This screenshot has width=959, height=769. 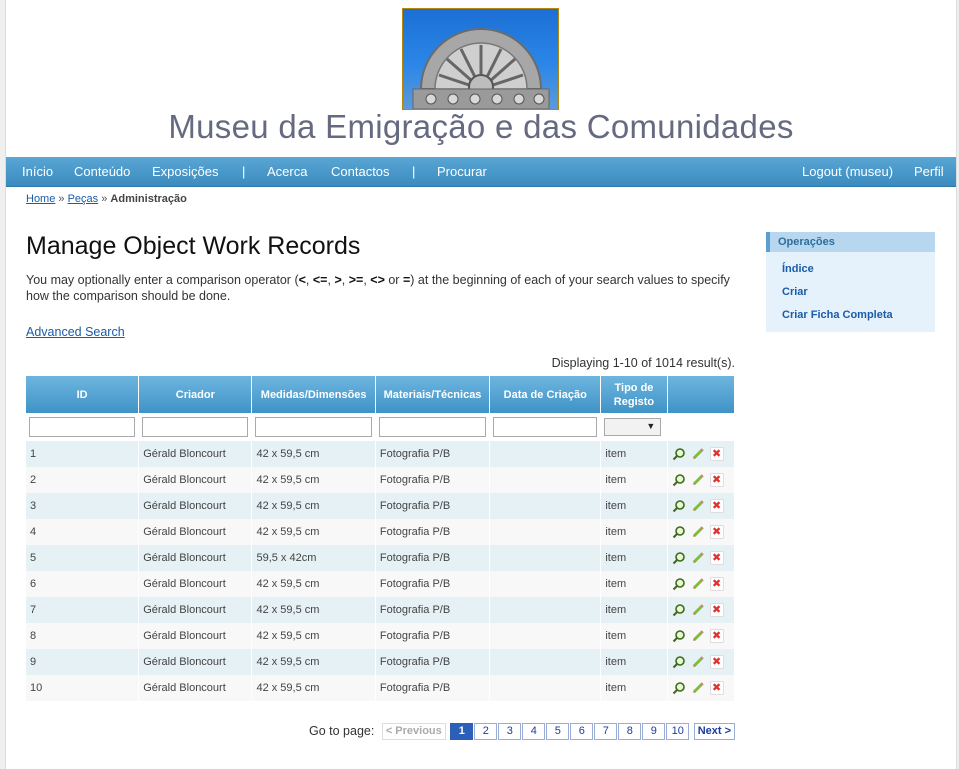 What do you see at coordinates (545, 394) in the screenshot?
I see `column-header-data-criacao: Data de Criação` at bounding box center [545, 394].